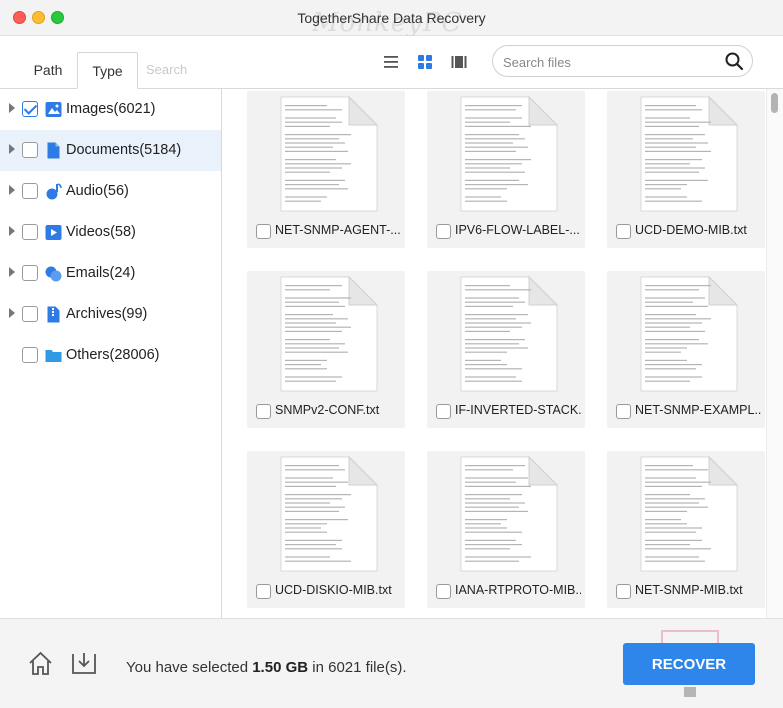 This screenshot has width=783, height=708. Describe the element at coordinates (48, 70) in the screenshot. I see `tab-path: Path` at that location.